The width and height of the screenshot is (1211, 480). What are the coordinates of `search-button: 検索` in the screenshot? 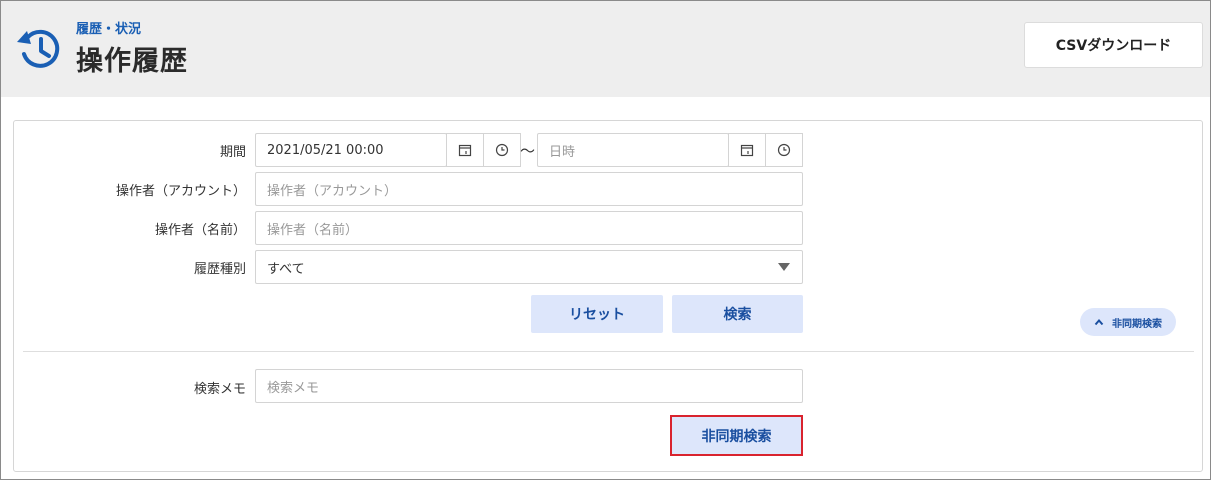 It's located at (737, 314).